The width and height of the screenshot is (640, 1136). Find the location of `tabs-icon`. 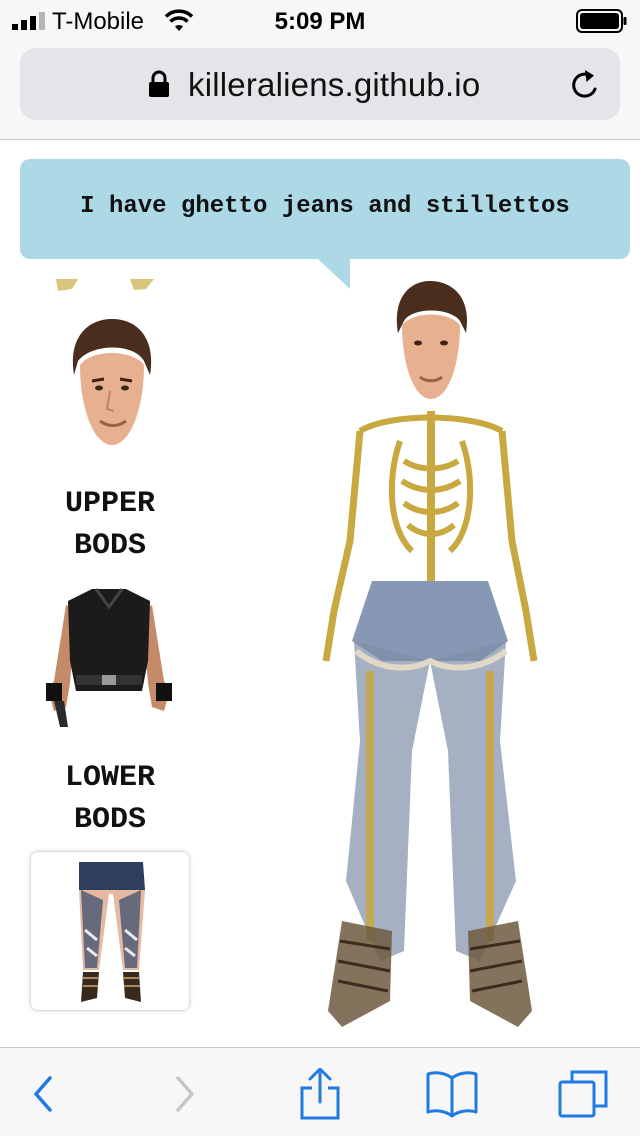

tabs-icon is located at coordinates (584, 1094).